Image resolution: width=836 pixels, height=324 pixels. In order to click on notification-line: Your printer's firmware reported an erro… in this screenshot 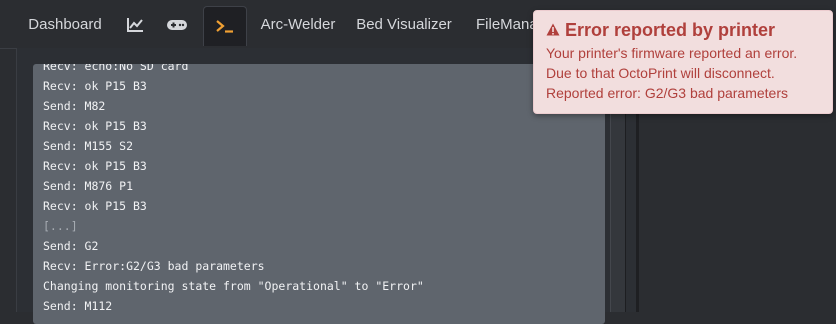, I will do `click(672, 53)`.